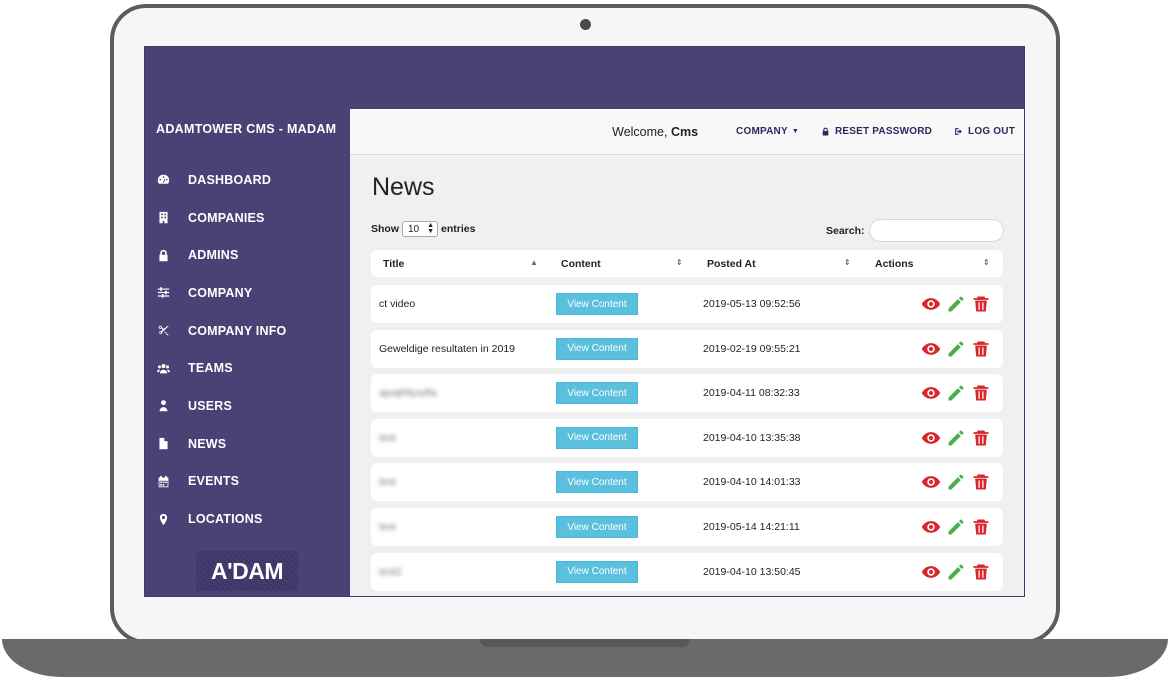 The image size is (1170, 678). I want to click on table-header: Title ▲ Content ⇕ Posted At ⇕ Actions ⇕, so click(687, 263).